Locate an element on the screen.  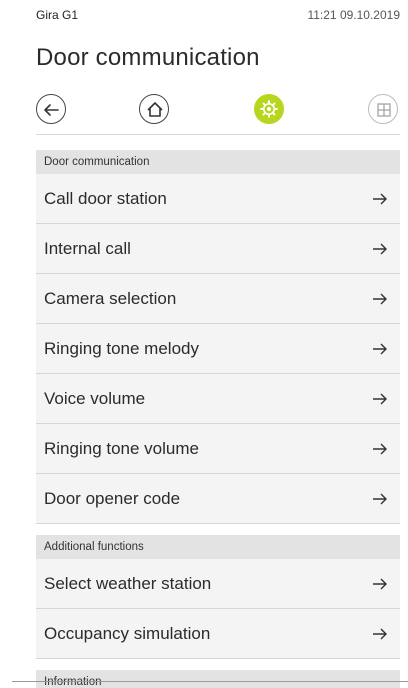
grid-button is located at coordinates (383, 109).